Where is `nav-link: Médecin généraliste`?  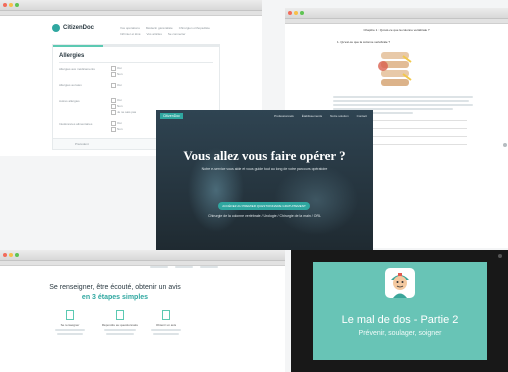 nav-link: Médecin généraliste is located at coordinates (159, 28).